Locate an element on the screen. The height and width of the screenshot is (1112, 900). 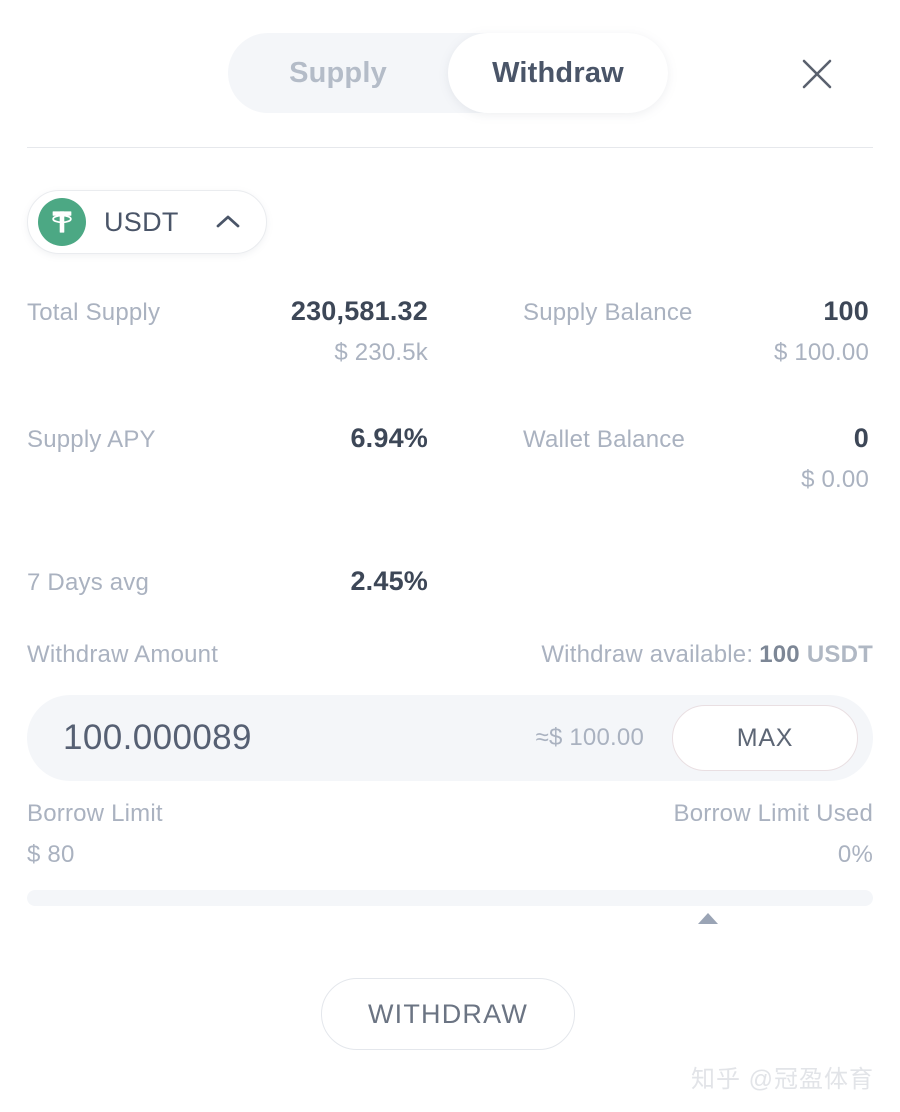
stat-value: 0 is located at coordinates (861, 438).